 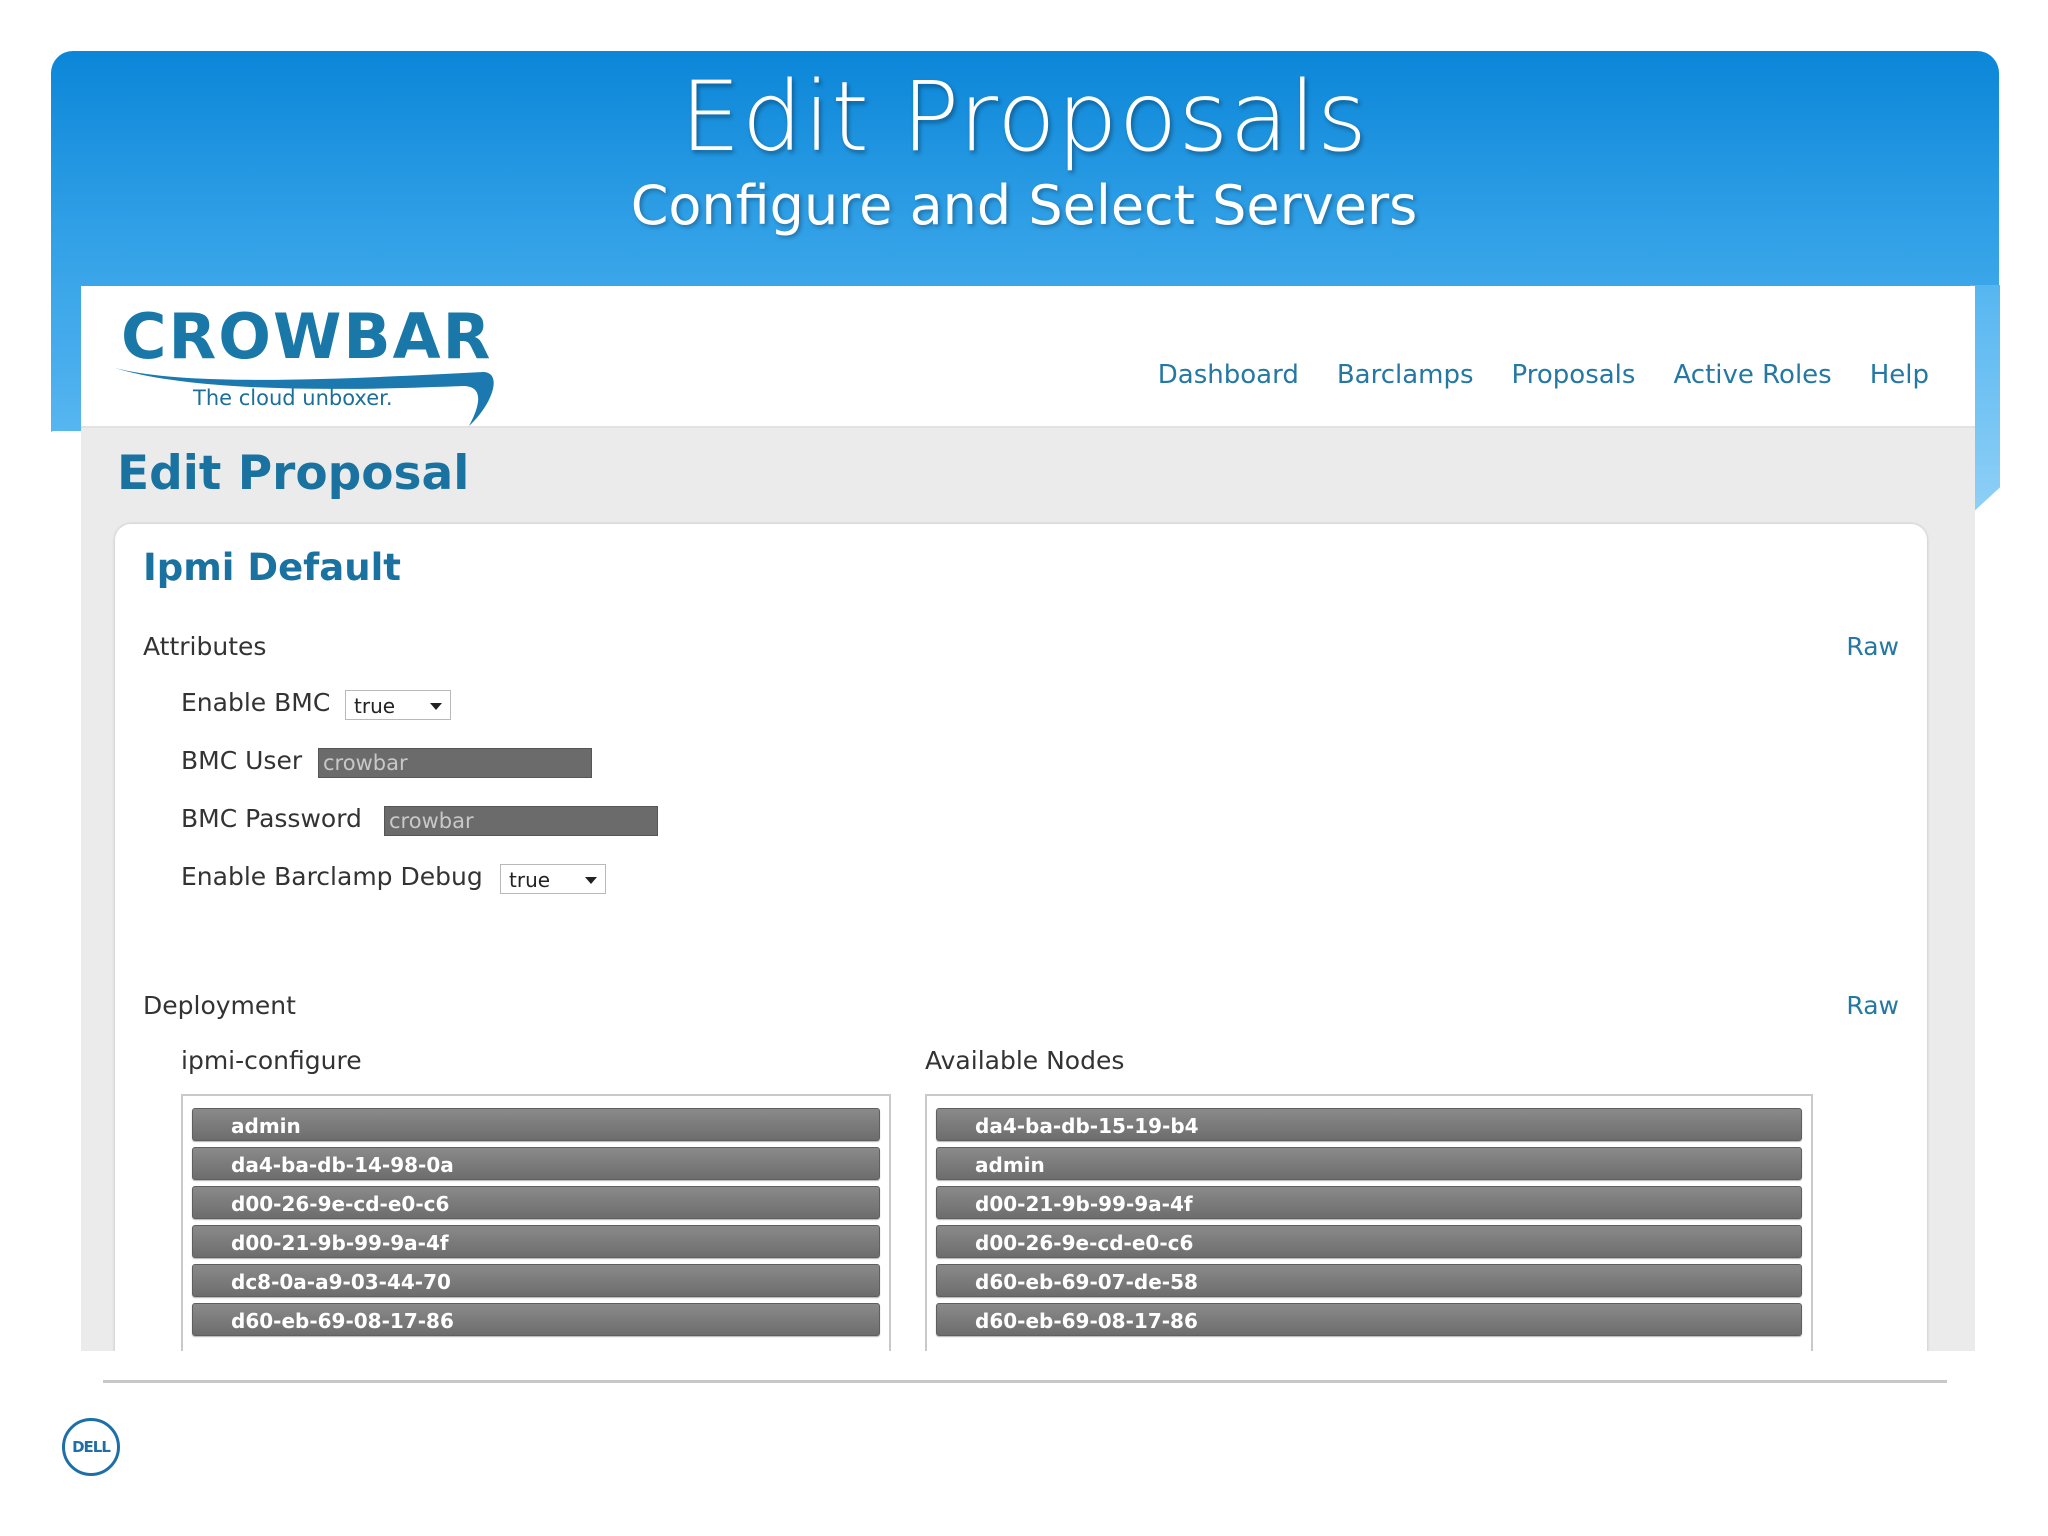 I want to click on attributes-label: Attributes, so click(x=205, y=646).